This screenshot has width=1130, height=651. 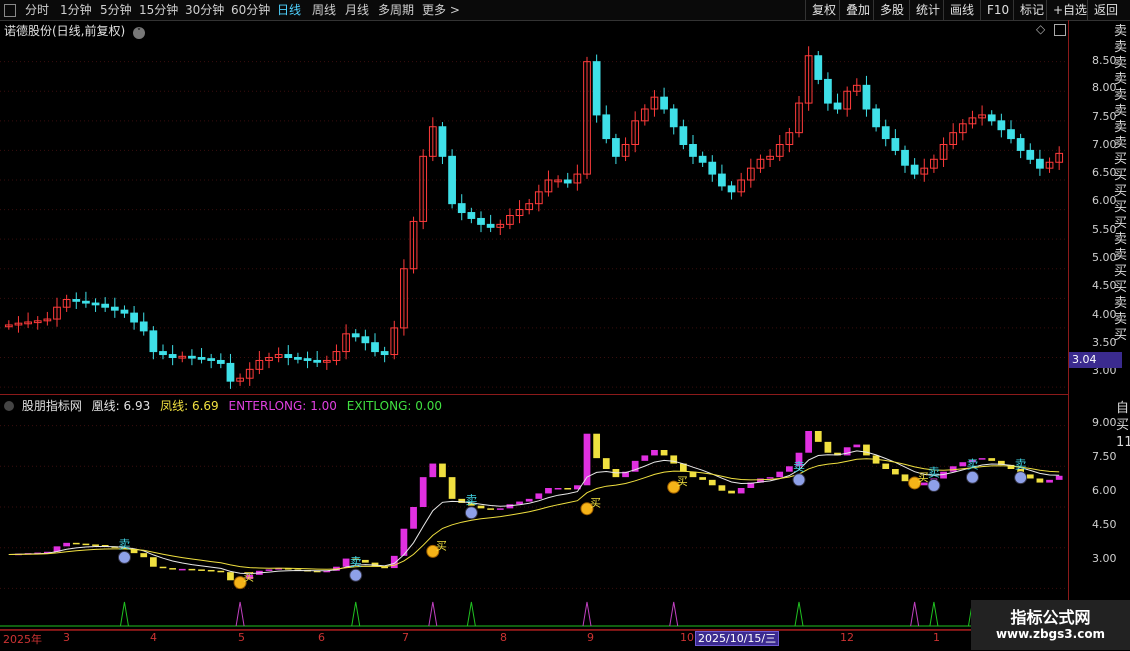 What do you see at coordinates (158, 10) in the screenshot?
I see `period-tab-15min: 15分钟` at bounding box center [158, 10].